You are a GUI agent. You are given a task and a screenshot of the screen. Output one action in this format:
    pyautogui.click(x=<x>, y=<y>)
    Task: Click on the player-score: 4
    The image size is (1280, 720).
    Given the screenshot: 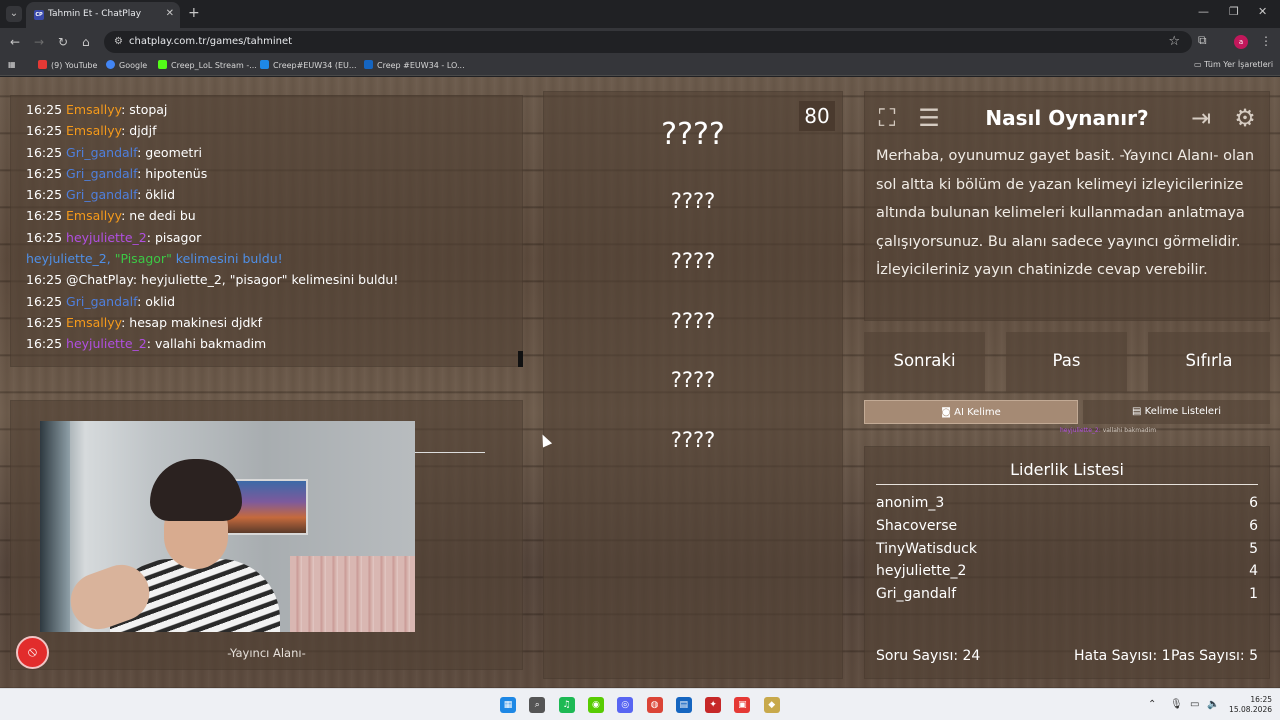 What is the action you would take?
    pyautogui.click(x=1253, y=571)
    